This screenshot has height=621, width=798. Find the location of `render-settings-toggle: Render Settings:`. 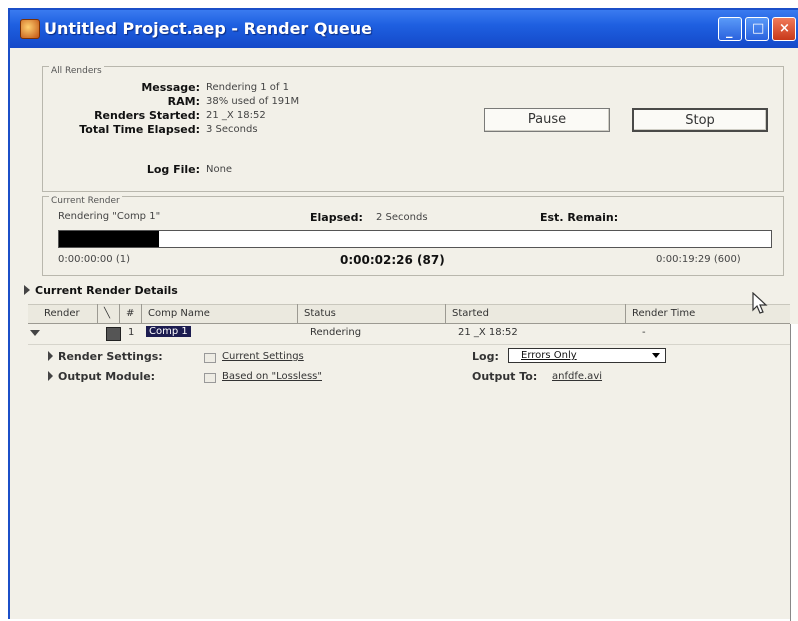

render-settings-toggle: Render Settings: is located at coordinates (105, 356).